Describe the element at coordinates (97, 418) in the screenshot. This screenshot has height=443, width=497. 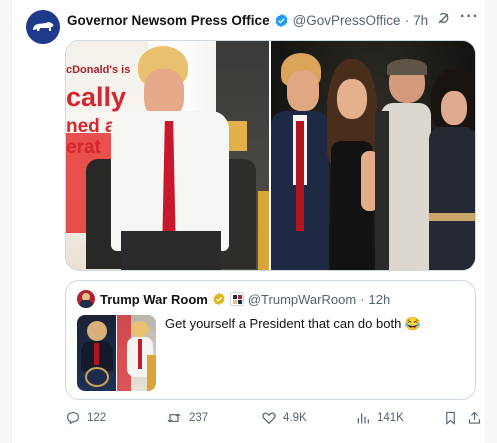
I see `reply-count: 122` at that location.